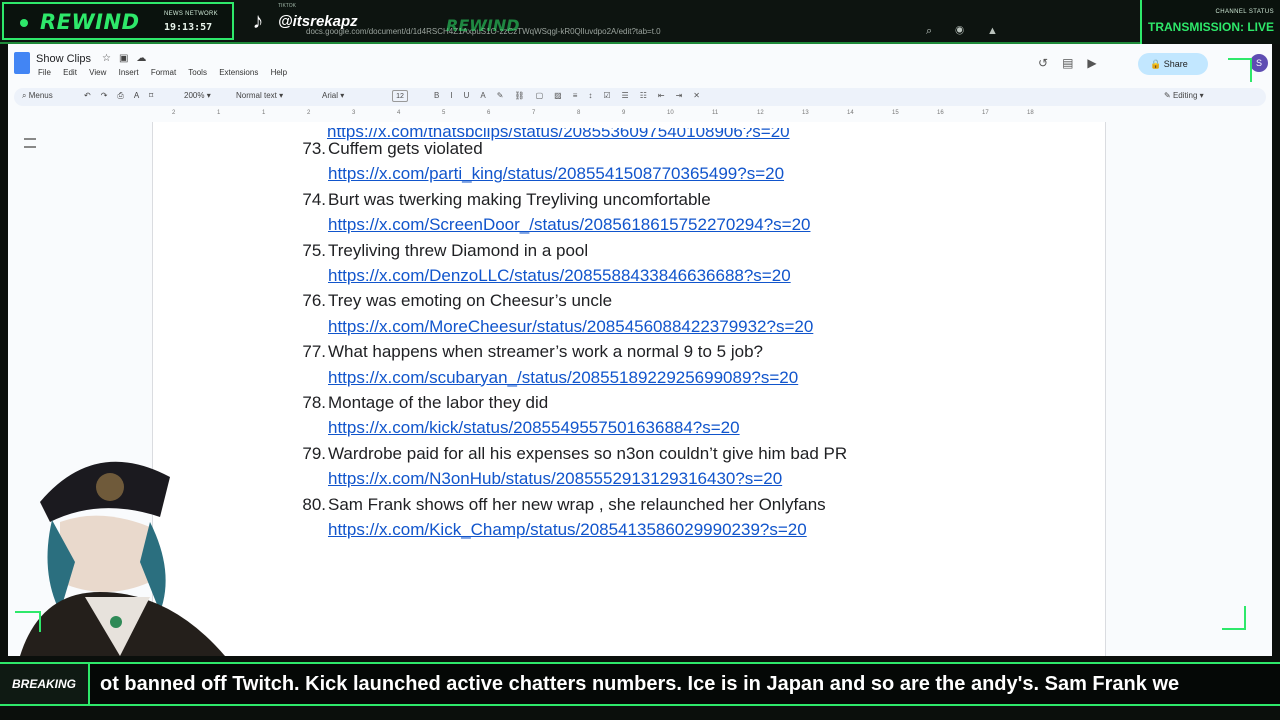 The image size is (1280, 720). What do you see at coordinates (1156, 64) in the screenshot?
I see `lock-icon: 🔒` at bounding box center [1156, 64].